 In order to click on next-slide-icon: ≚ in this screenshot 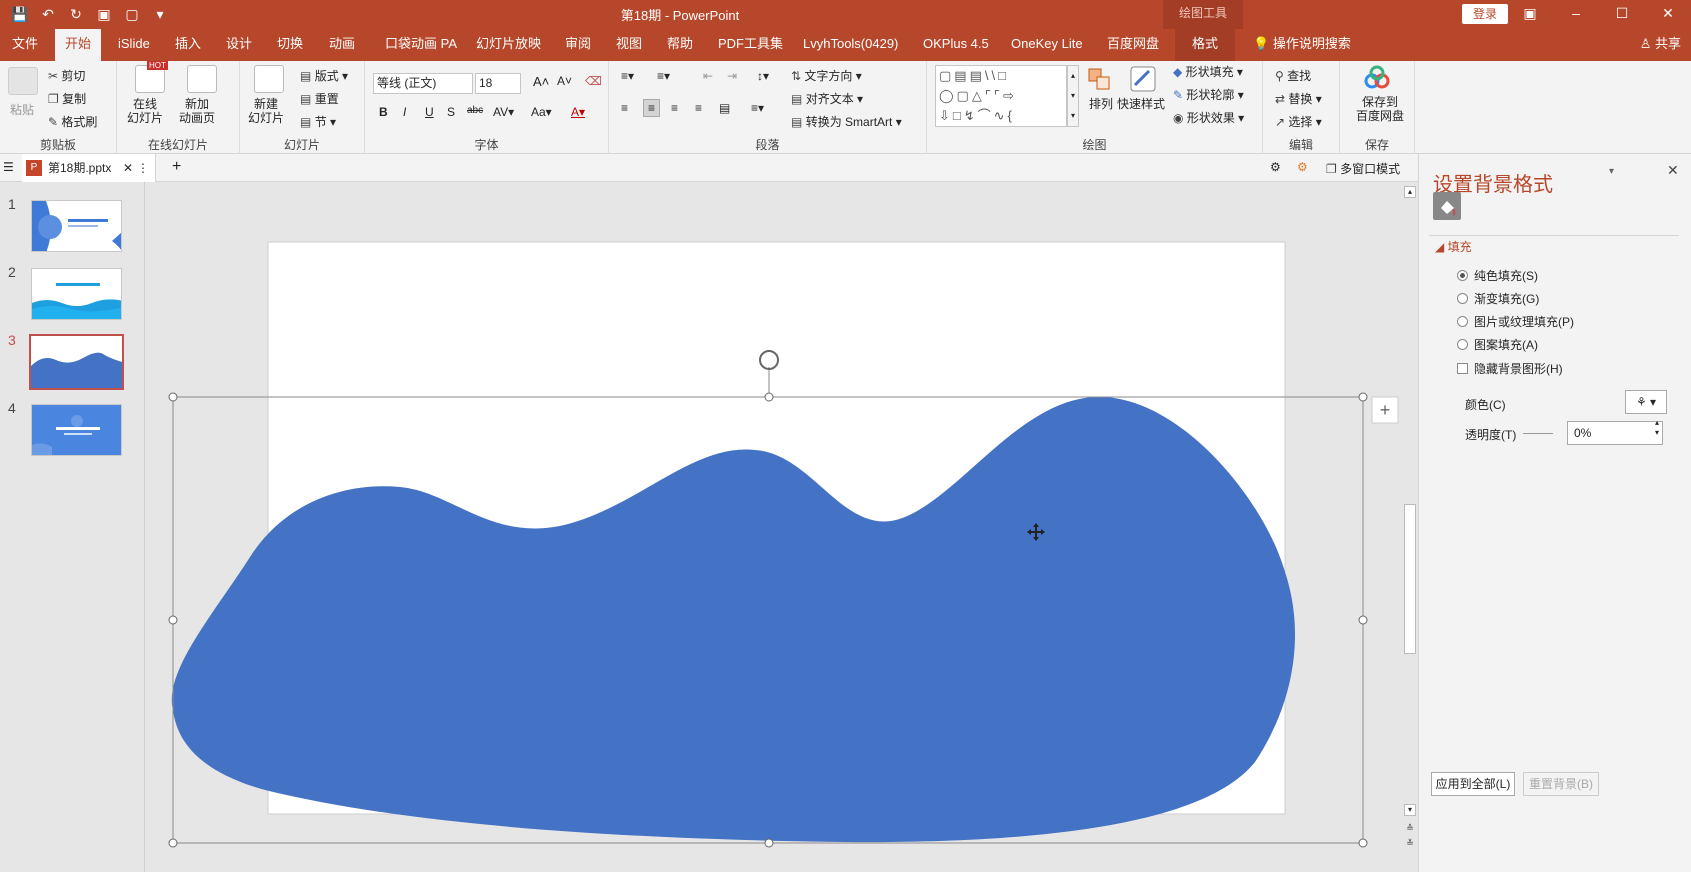, I will do `click(1410, 843)`.